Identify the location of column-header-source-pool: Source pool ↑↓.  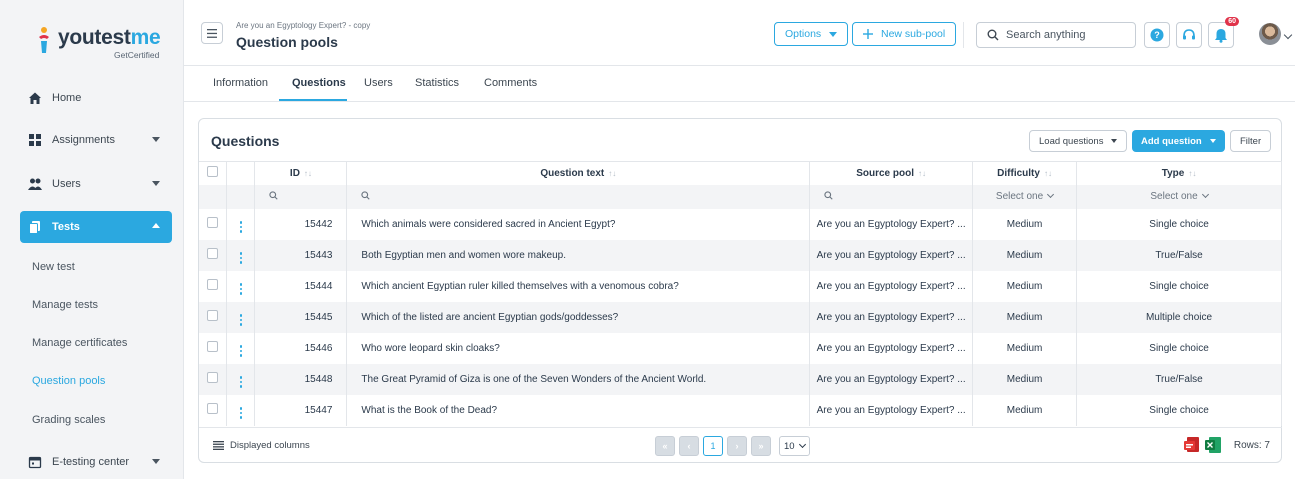
(891, 173).